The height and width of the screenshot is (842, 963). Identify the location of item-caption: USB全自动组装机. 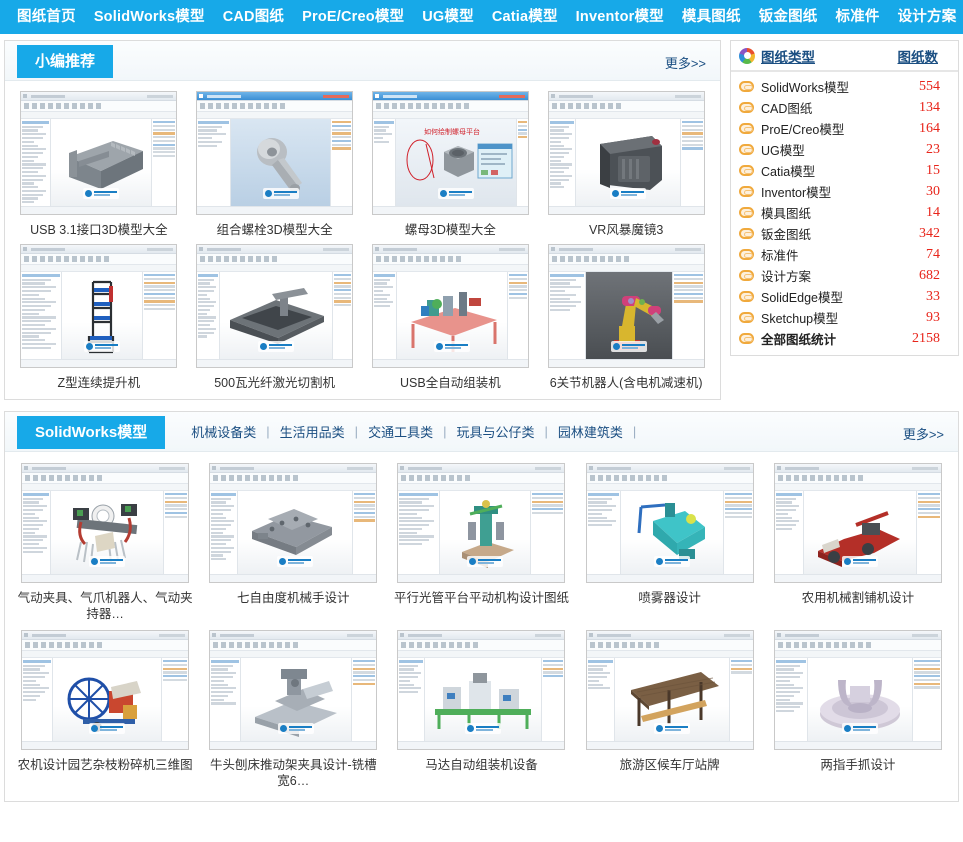
(450, 383).